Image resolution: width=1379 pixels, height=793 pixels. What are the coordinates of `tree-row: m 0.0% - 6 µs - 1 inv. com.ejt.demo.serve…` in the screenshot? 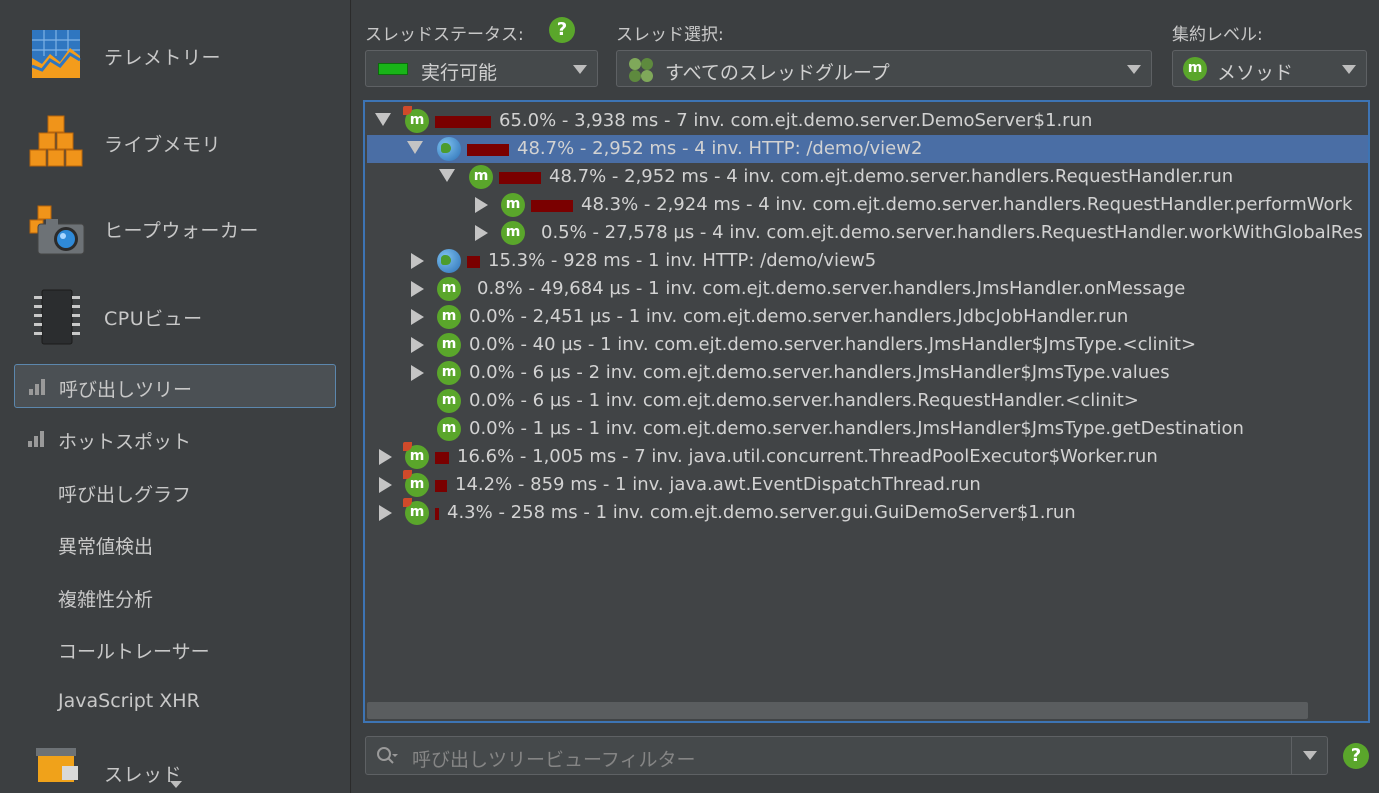 It's located at (867, 401).